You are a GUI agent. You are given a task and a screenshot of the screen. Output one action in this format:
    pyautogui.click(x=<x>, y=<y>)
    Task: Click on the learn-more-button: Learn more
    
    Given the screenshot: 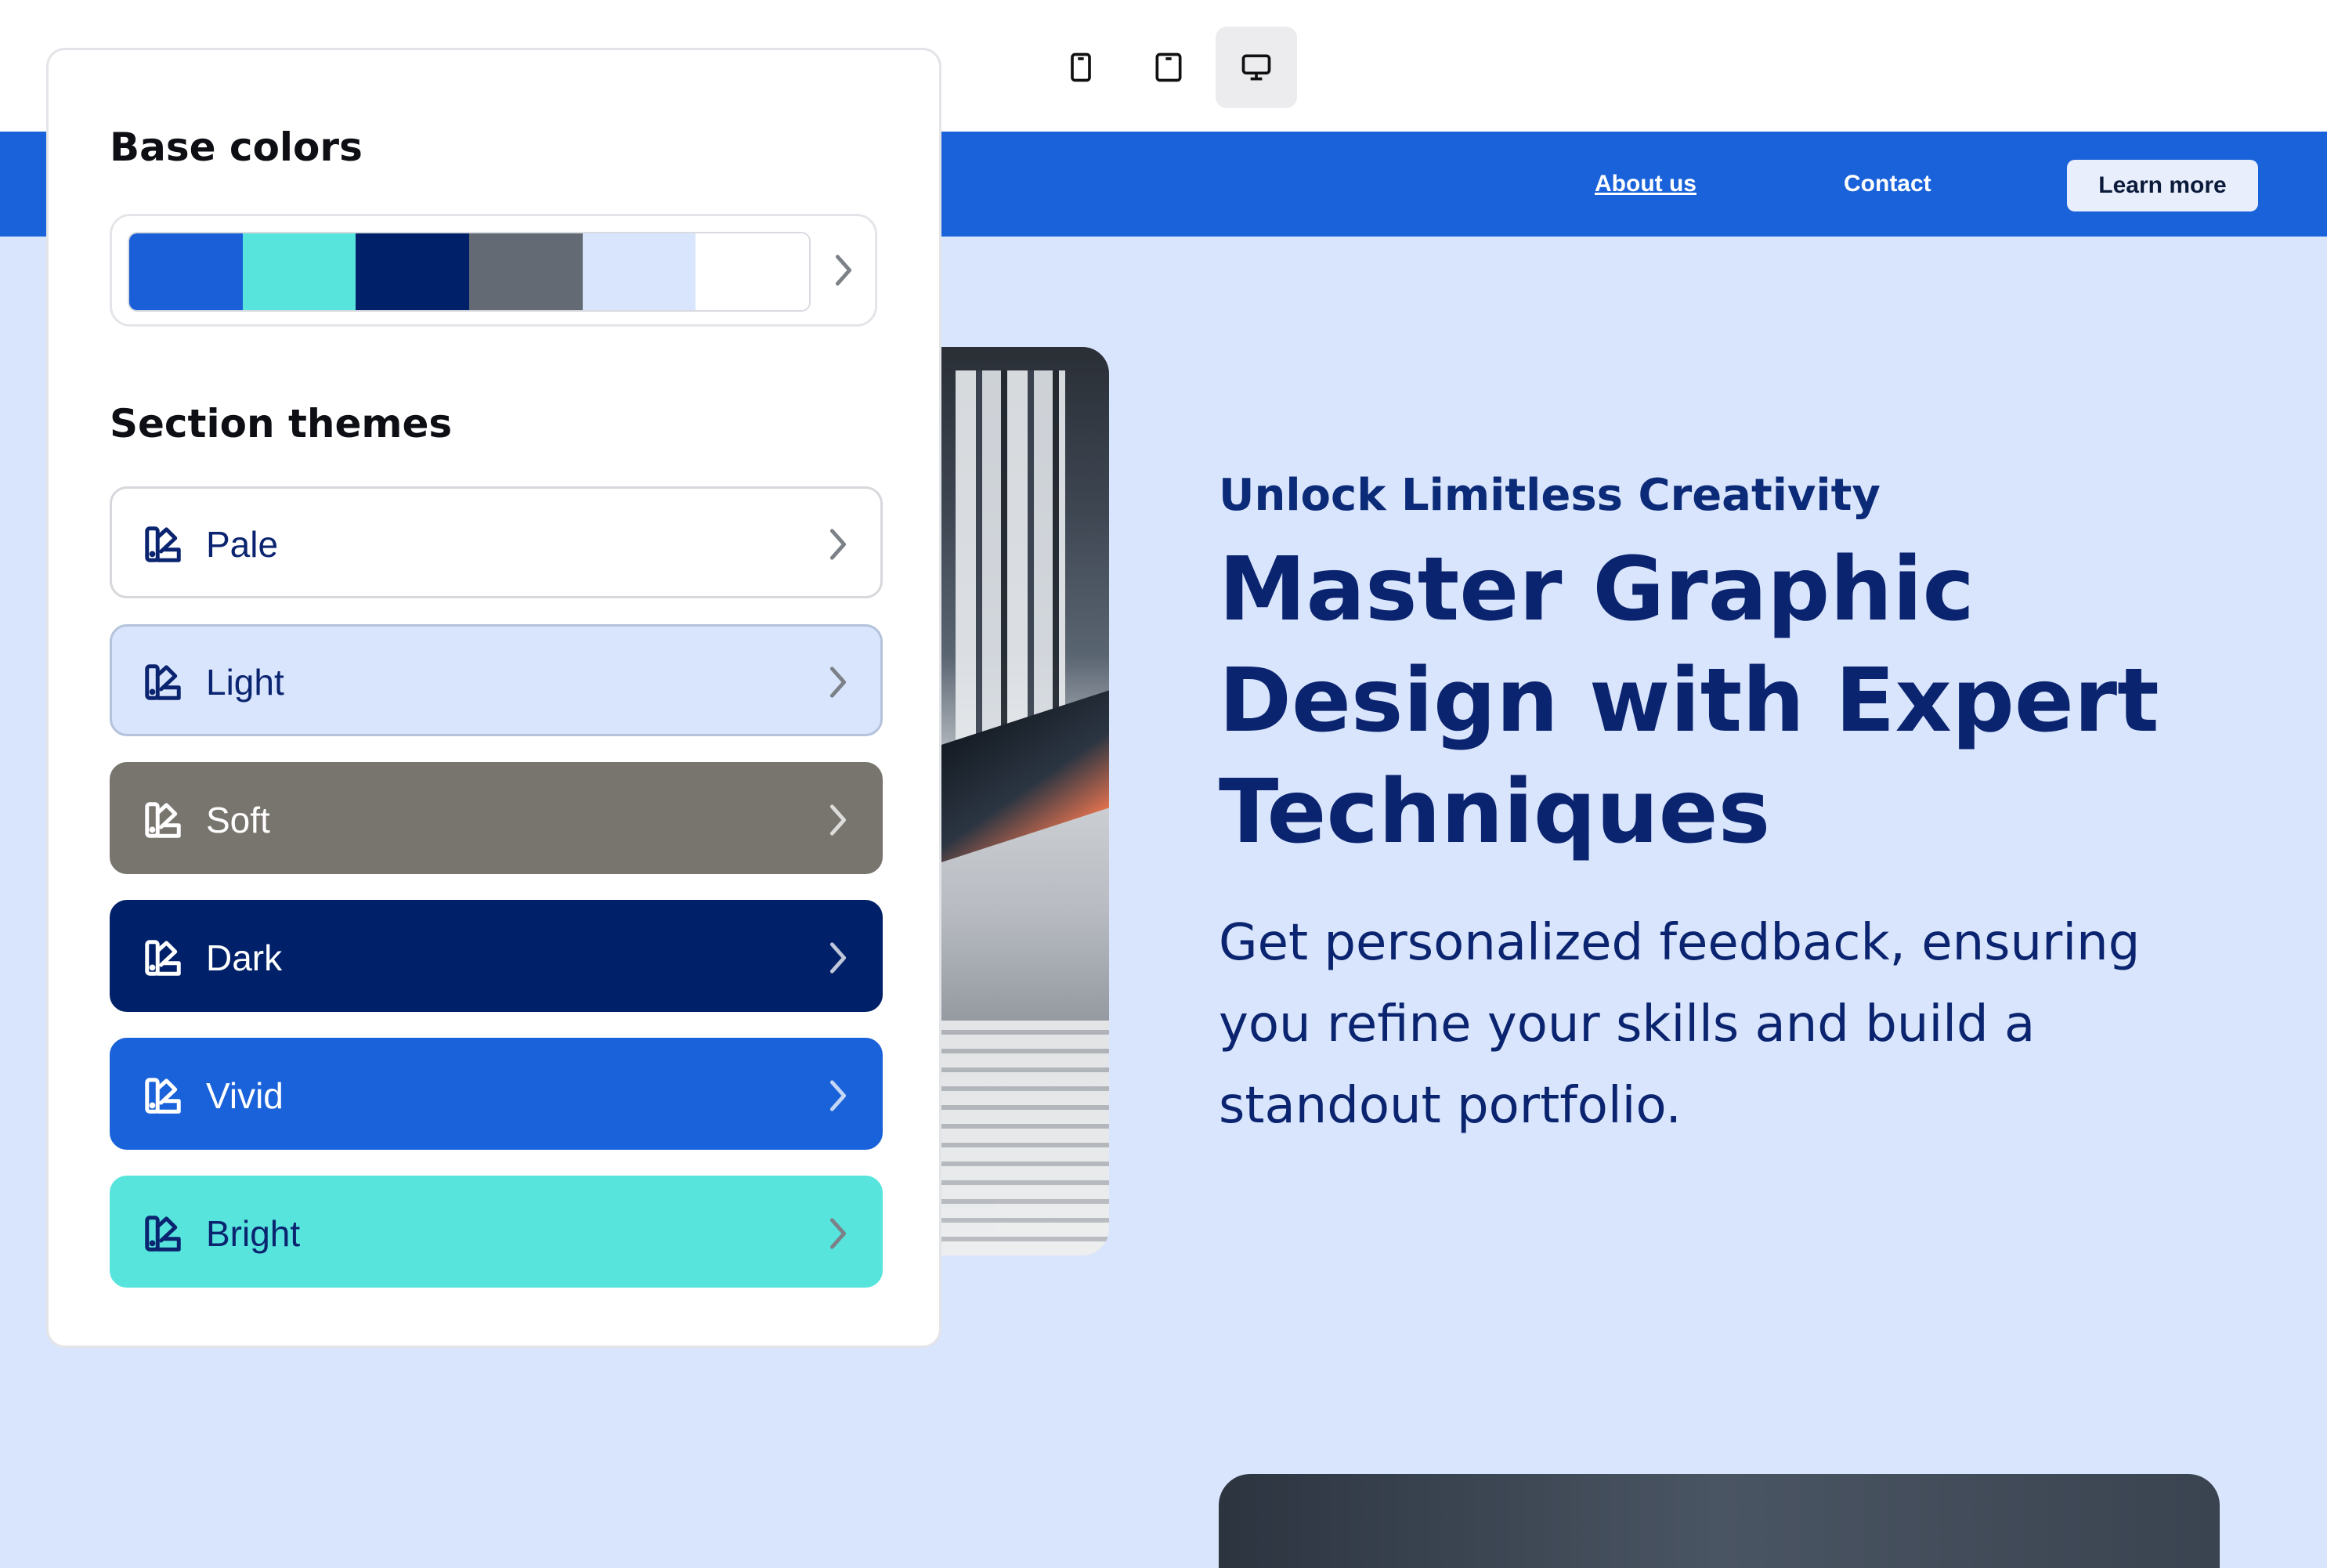 What is the action you would take?
    pyautogui.click(x=2162, y=185)
    